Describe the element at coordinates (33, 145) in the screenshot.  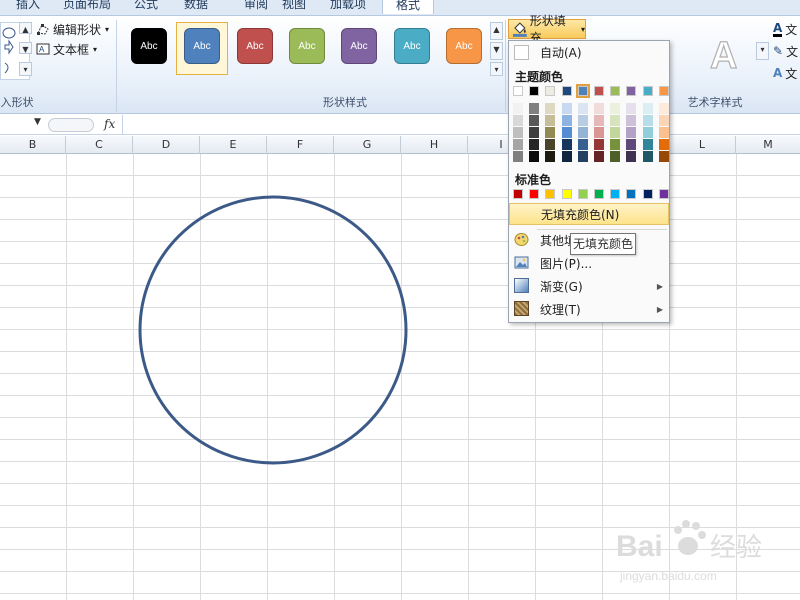
I see `column-header: B` at that location.